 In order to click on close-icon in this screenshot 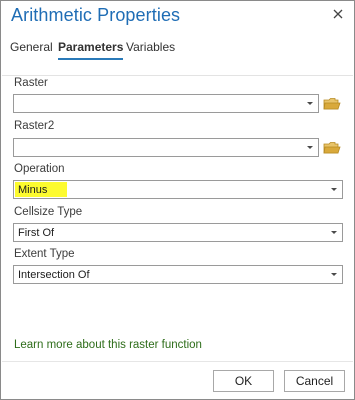, I will do `click(338, 14)`.